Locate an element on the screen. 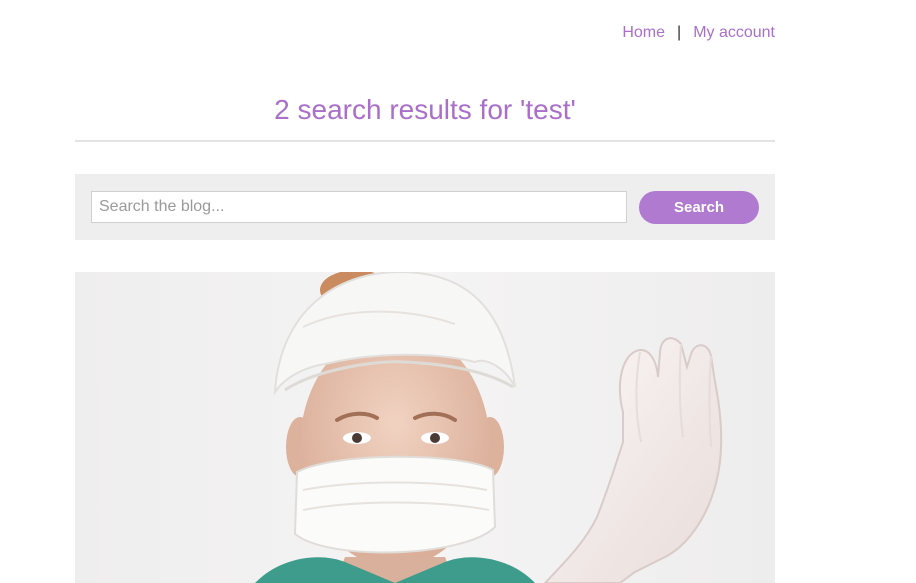  blog-search-panel: Search is located at coordinates (425, 207).